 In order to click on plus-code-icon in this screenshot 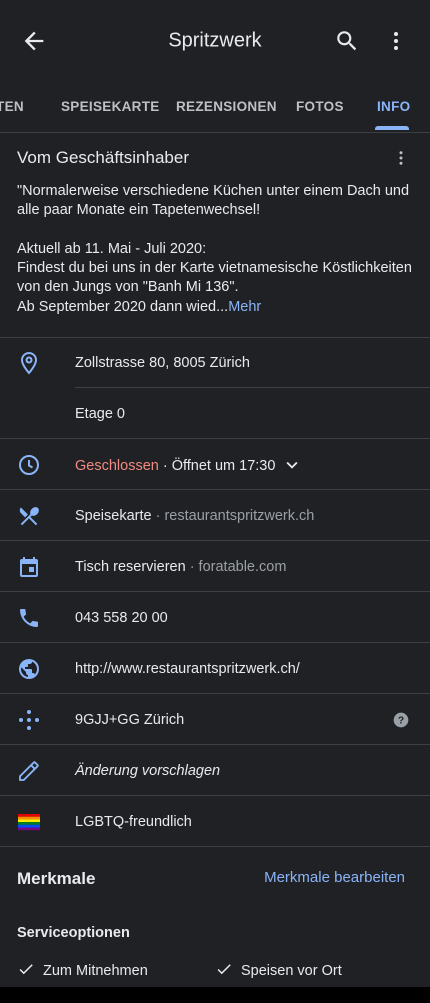, I will do `click(29, 719)`.